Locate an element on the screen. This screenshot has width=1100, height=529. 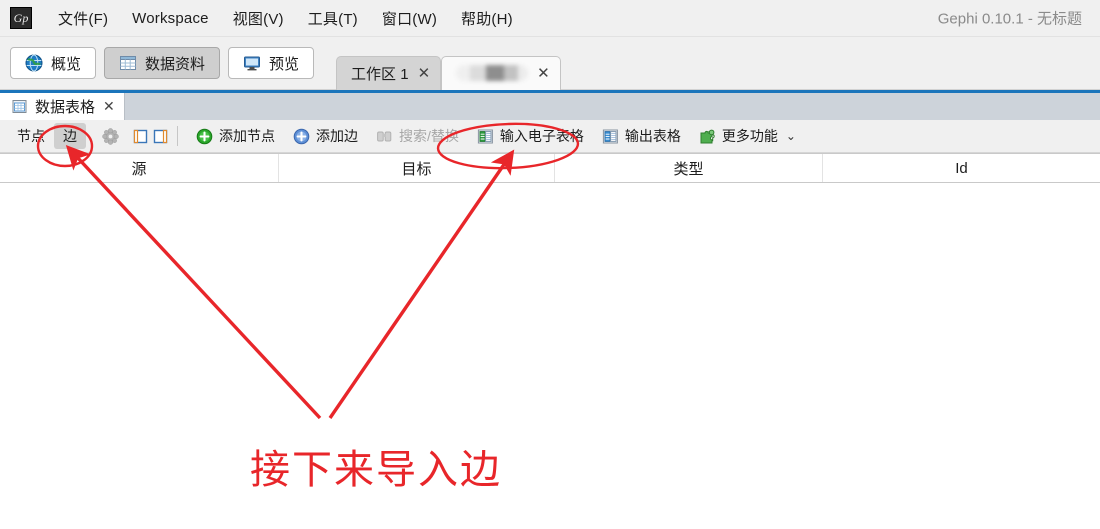
menu-item-workspace: Workspace is located at coordinates (170, 18).